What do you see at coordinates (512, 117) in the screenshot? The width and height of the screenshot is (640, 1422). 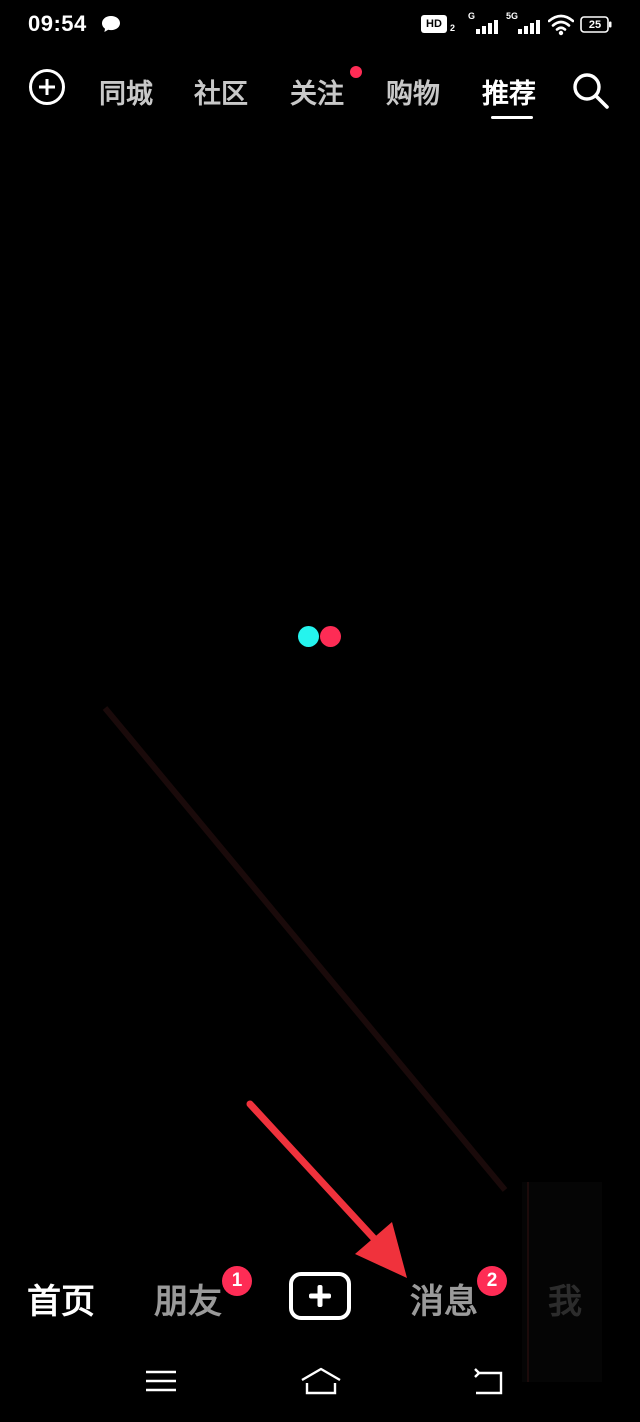 I see `active-tab-indicator` at bounding box center [512, 117].